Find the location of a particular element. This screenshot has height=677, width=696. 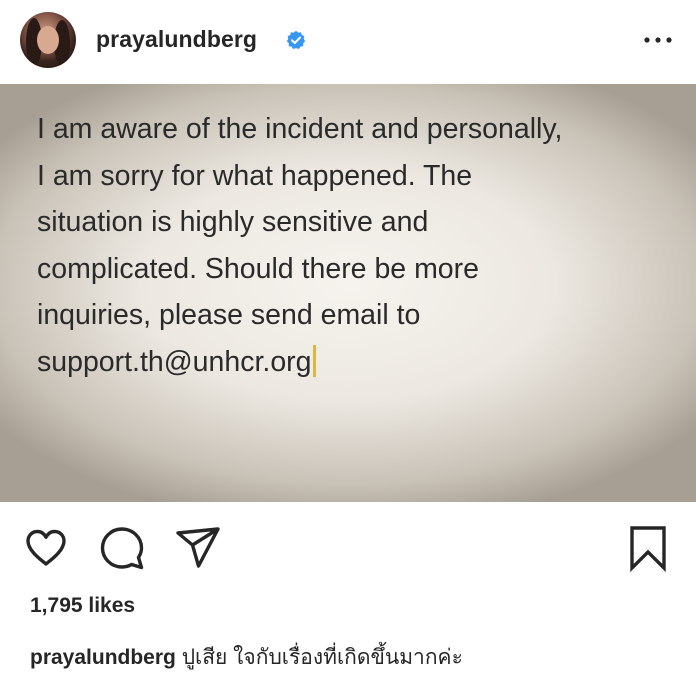

heart-icon is located at coordinates (46, 548).